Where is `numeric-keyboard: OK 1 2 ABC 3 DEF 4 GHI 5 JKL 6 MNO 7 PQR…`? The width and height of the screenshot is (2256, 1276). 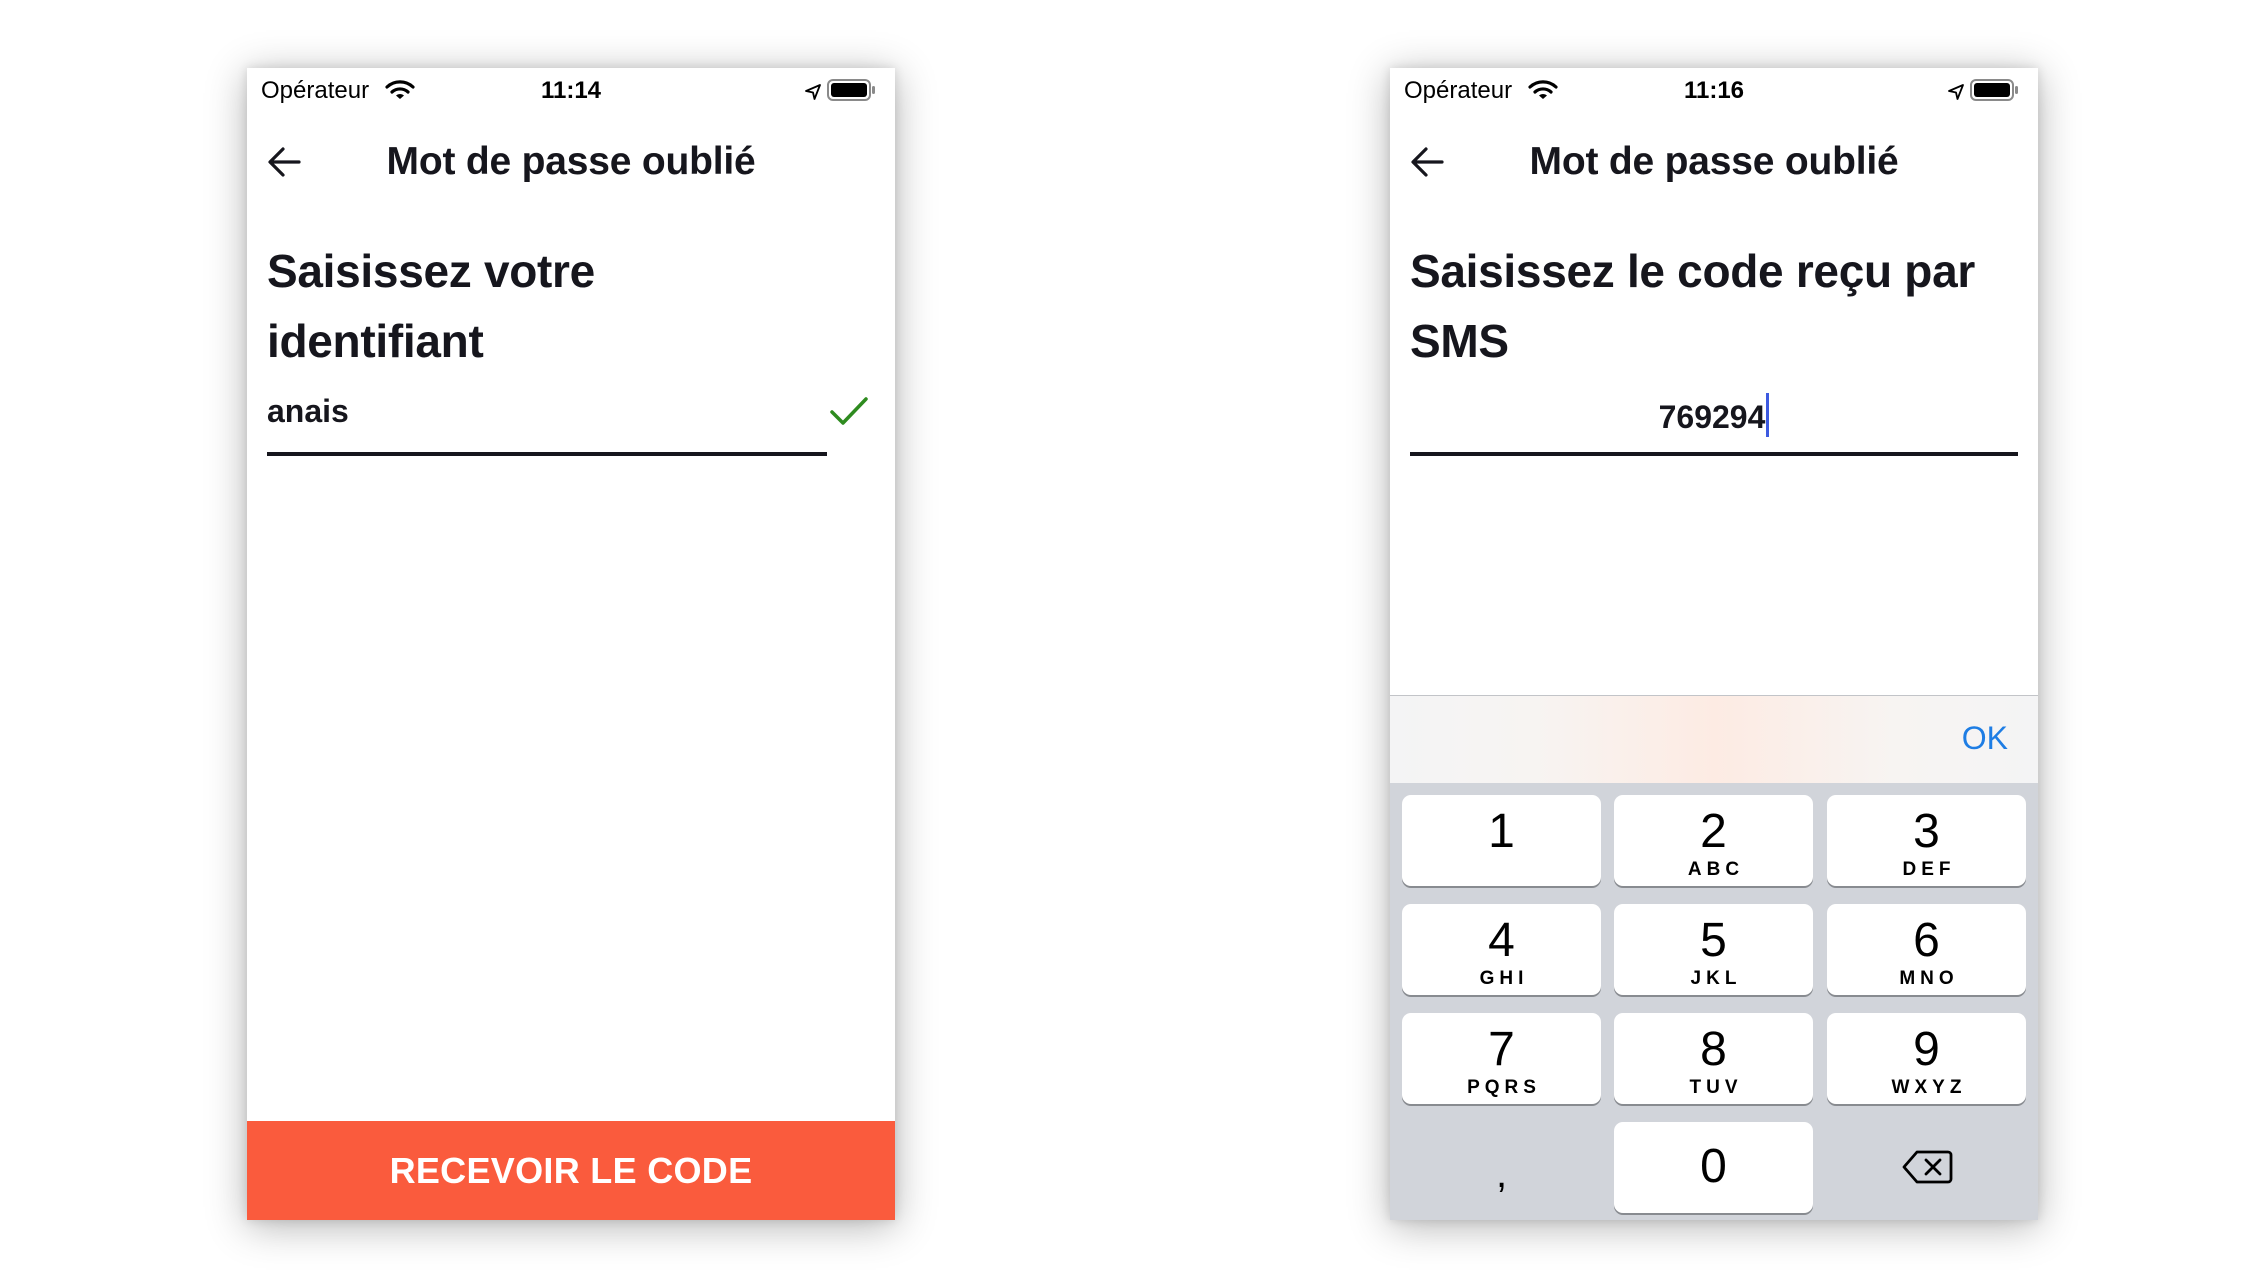 numeric-keyboard: OK 1 2 ABC 3 DEF 4 GHI 5 JKL 6 MNO 7 PQR… is located at coordinates (1714, 957).